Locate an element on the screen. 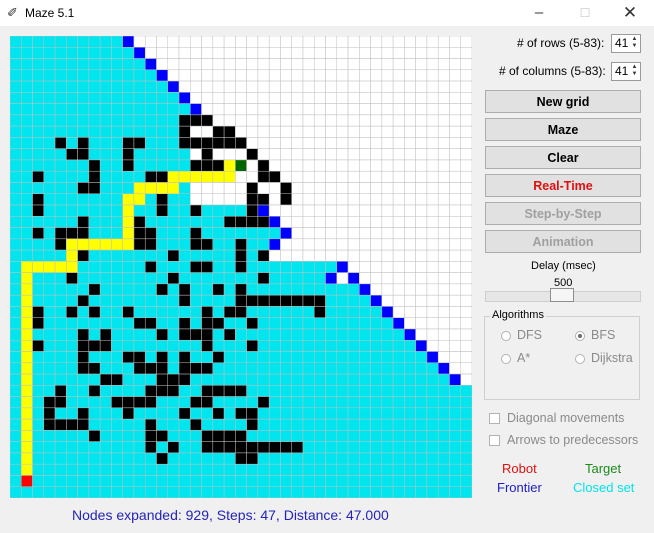  cols-spinner: 41 ▲ ▼ is located at coordinates (626, 71).